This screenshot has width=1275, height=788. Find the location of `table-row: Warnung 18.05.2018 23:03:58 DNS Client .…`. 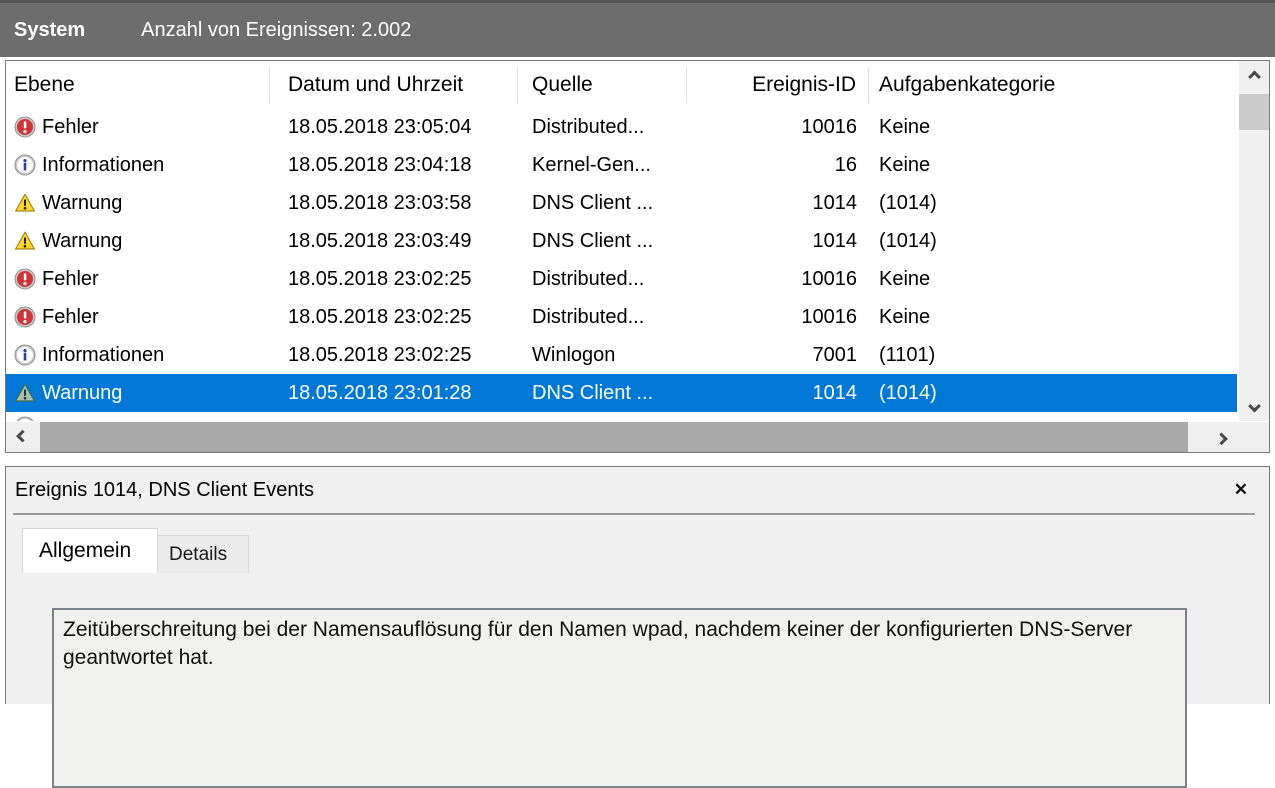

table-row: Warnung 18.05.2018 23:03:58 DNS Client .… is located at coordinates (621, 203).